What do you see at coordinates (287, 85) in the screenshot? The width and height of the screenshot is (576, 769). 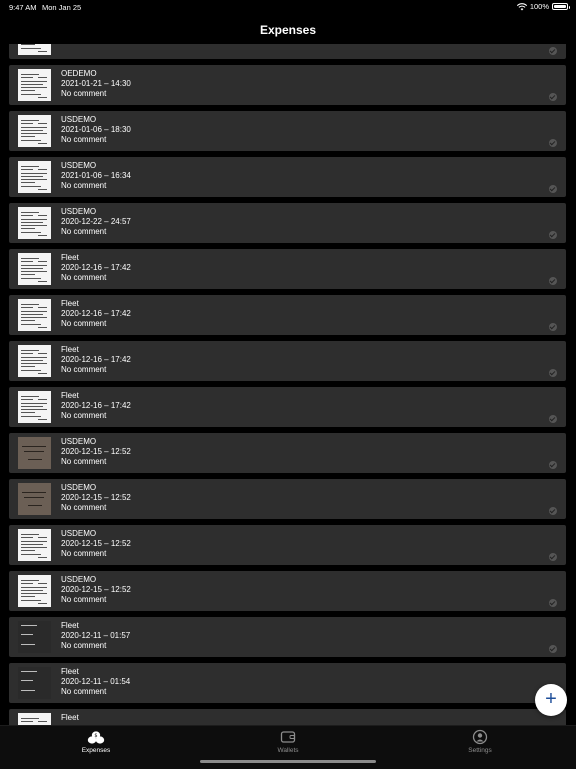 I see `expense-row: OEDEMO 2021-01-21 – 14:30 No comment` at bounding box center [287, 85].